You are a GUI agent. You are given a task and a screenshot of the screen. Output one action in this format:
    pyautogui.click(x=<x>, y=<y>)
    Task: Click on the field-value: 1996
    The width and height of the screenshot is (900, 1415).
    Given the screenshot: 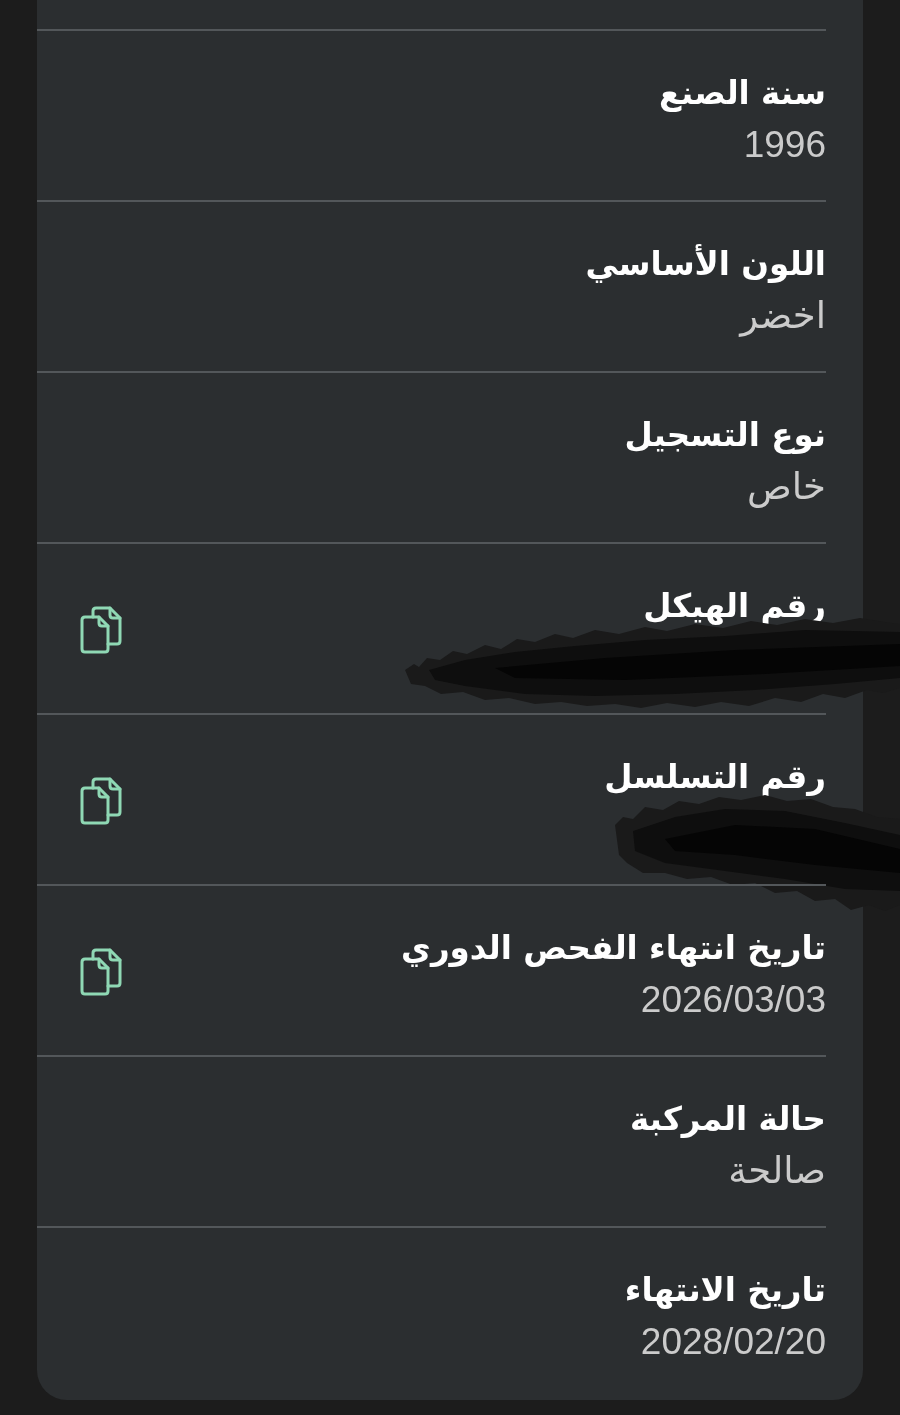 What is the action you would take?
    pyautogui.click(x=784, y=145)
    